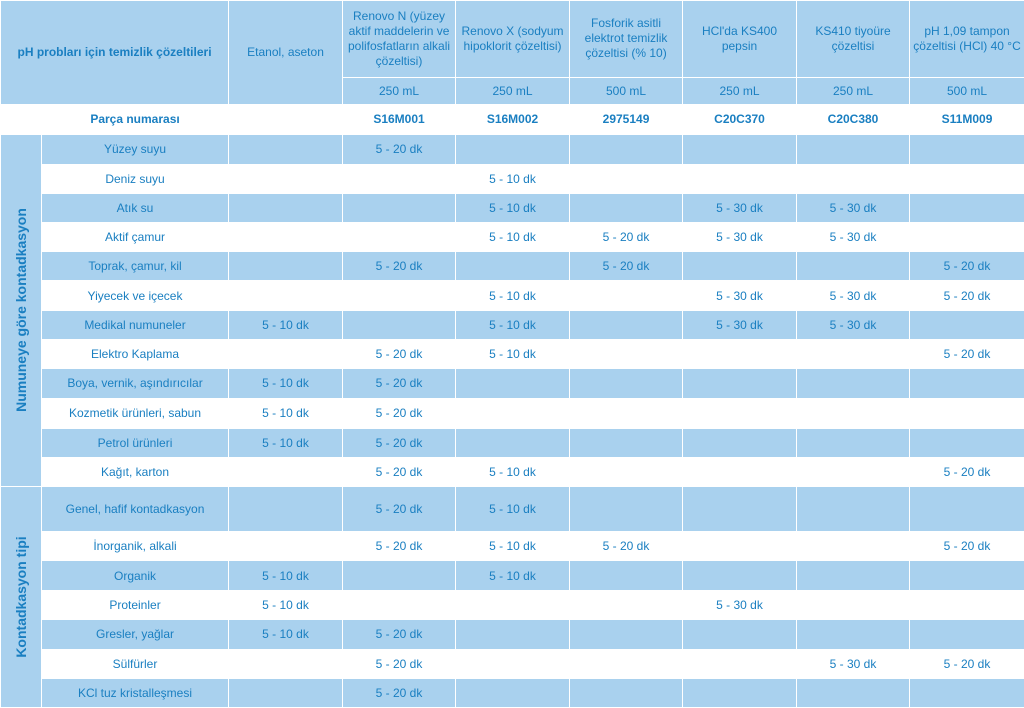 Image resolution: width=1024 pixels, height=708 pixels. I want to click on column-header: pH 1,09 tampon çözeltisi (HCl) 40 °C, so click(966, 39).